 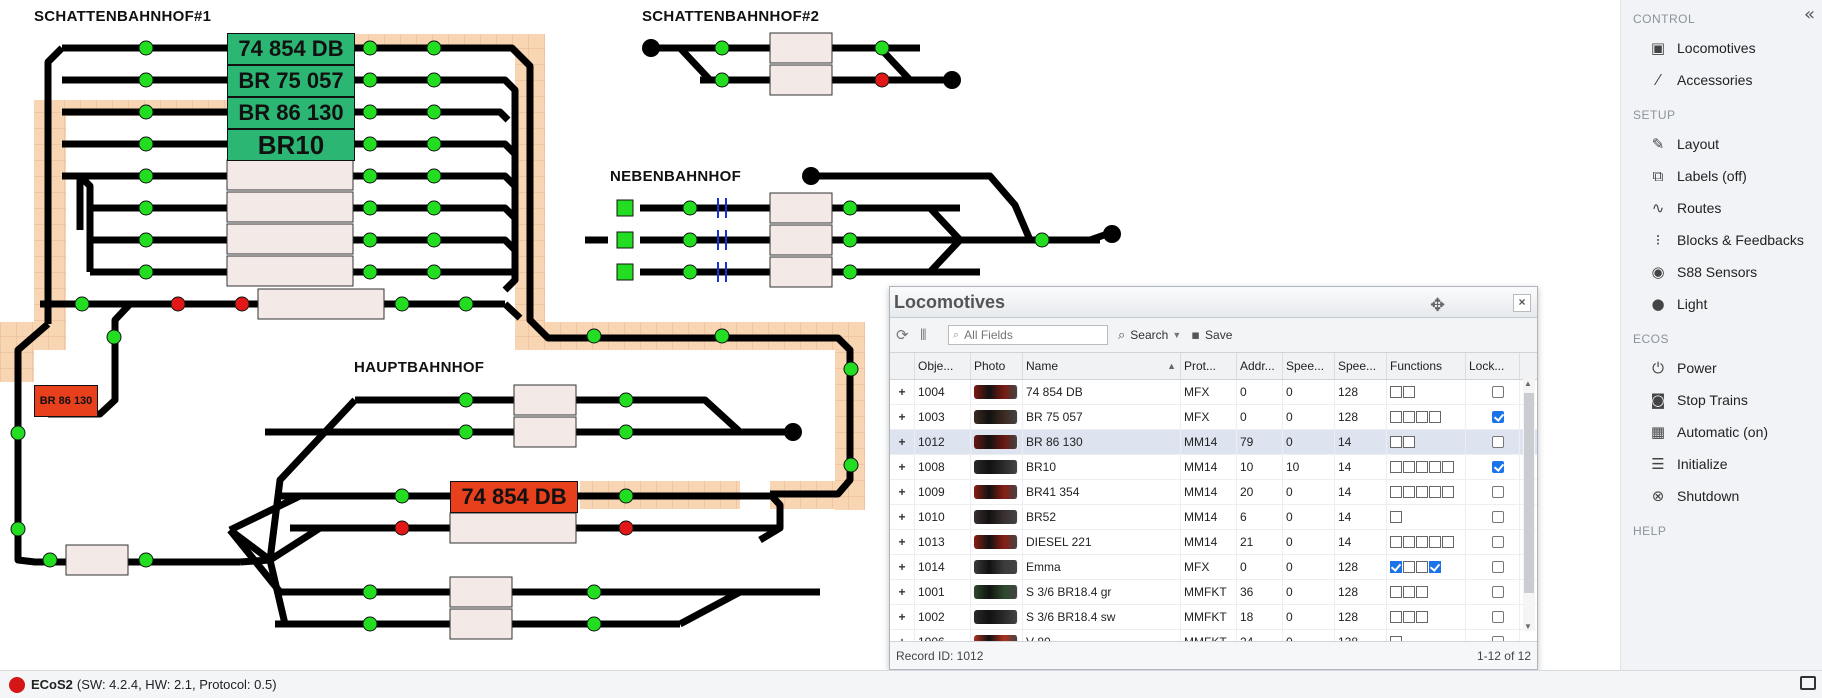 I want to click on block-hbf-track: 74 854 DB, so click(x=514, y=497).